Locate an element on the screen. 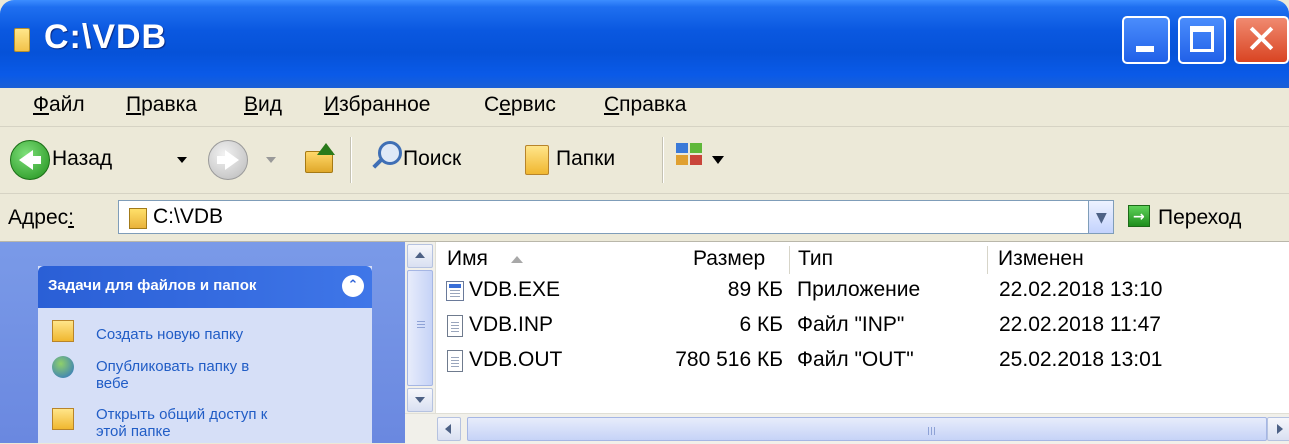 Image resolution: width=1289 pixels, height=444 pixels. sort-ascending-icon is located at coordinates (517, 259).